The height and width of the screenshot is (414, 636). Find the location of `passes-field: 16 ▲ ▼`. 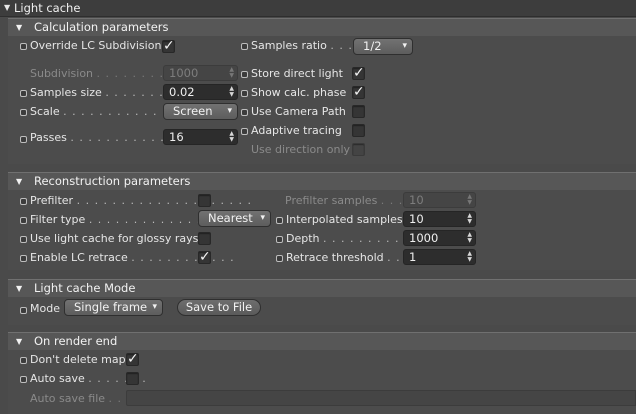

passes-field: 16 ▲ ▼ is located at coordinates (200, 137).